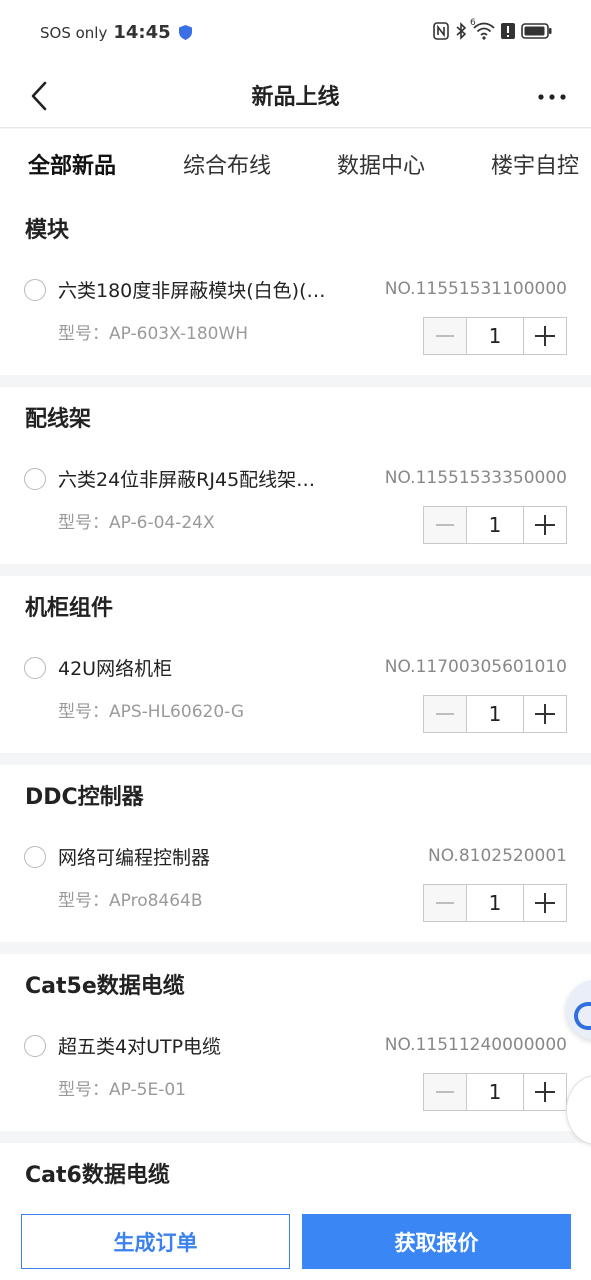 Image resolution: width=591 pixels, height=1280 pixels. What do you see at coordinates (185, 32) in the screenshot?
I see `shield-icon` at bounding box center [185, 32].